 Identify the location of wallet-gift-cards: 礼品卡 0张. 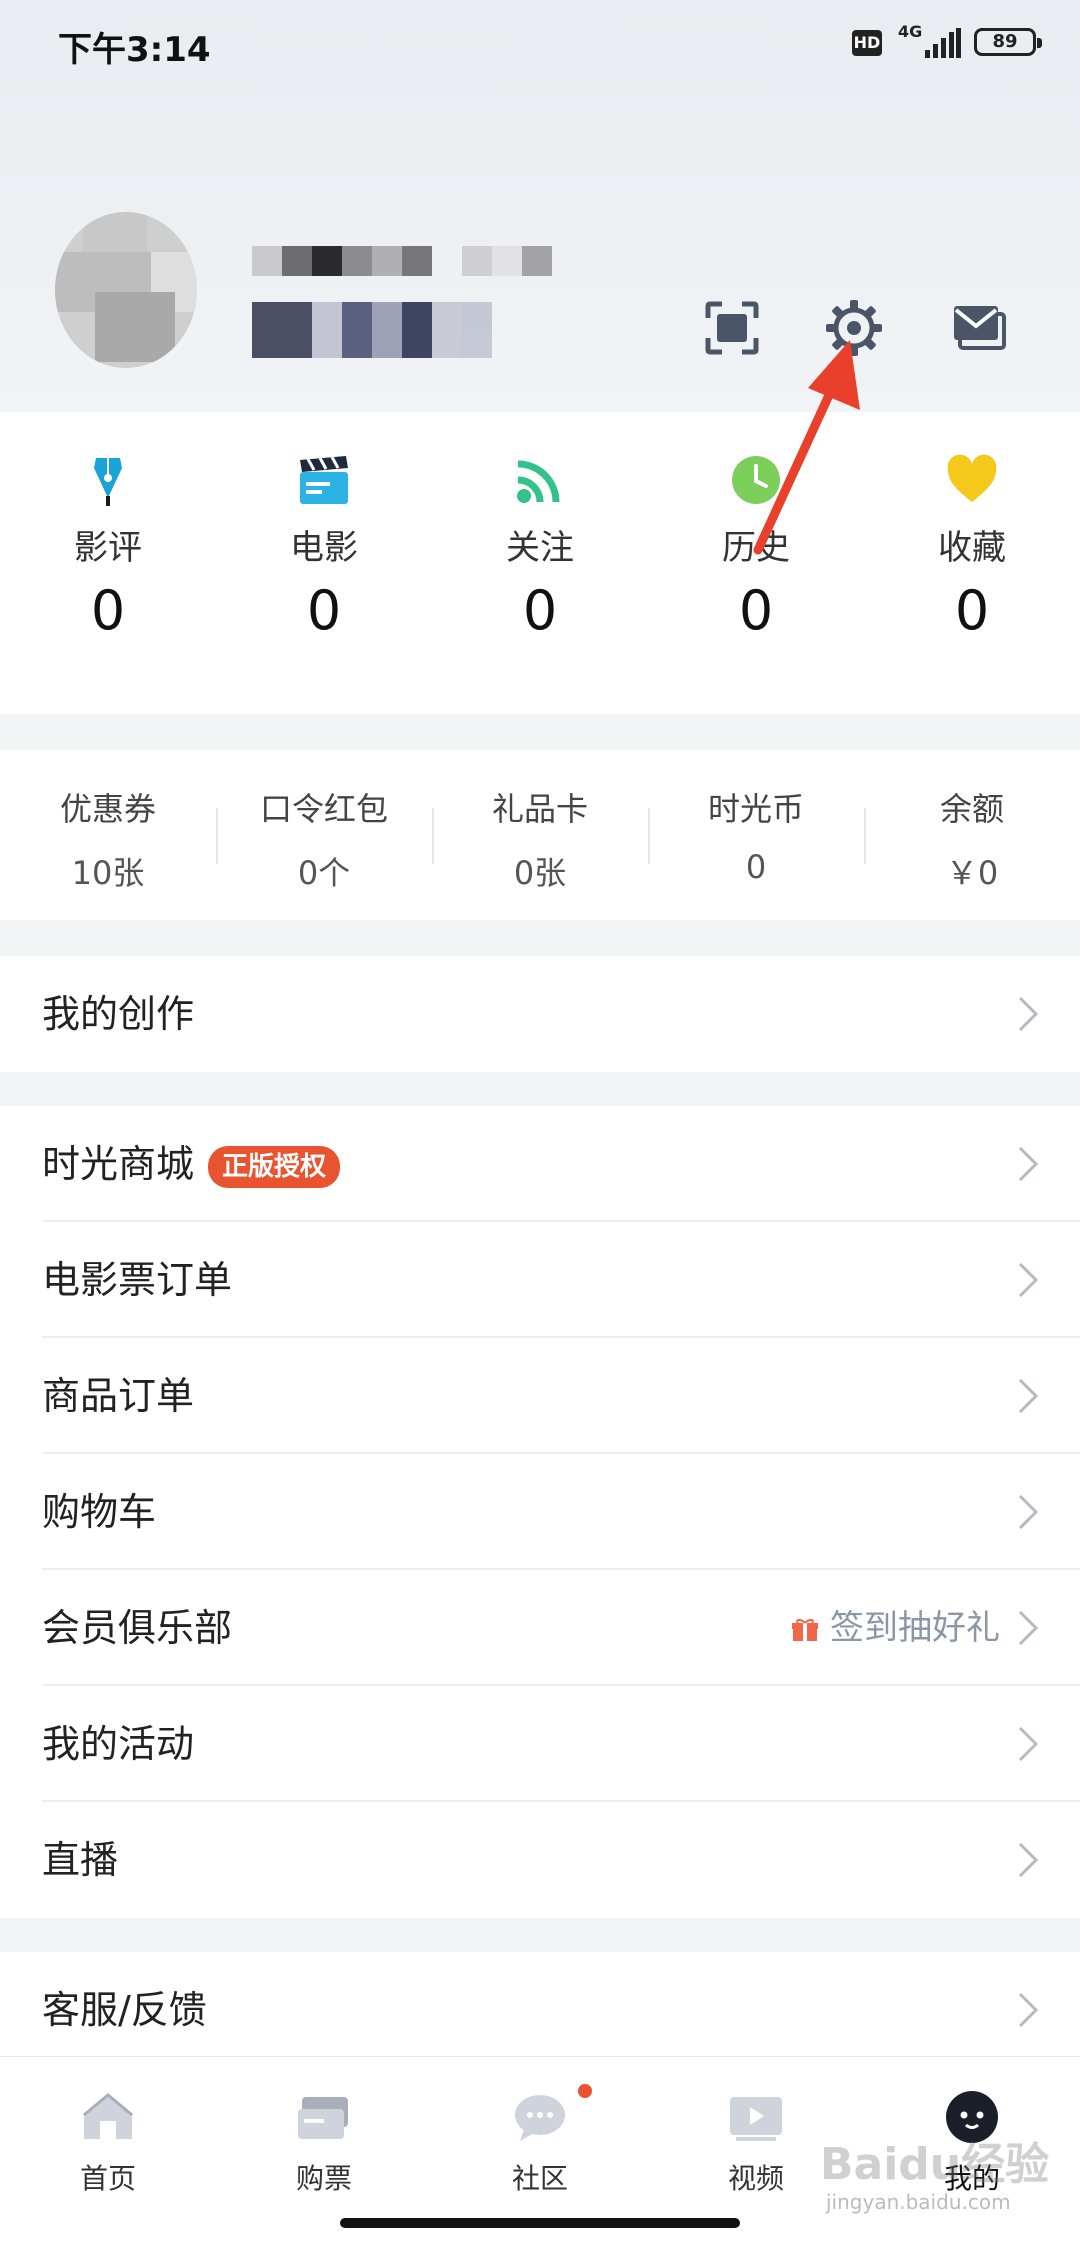
(540, 839).